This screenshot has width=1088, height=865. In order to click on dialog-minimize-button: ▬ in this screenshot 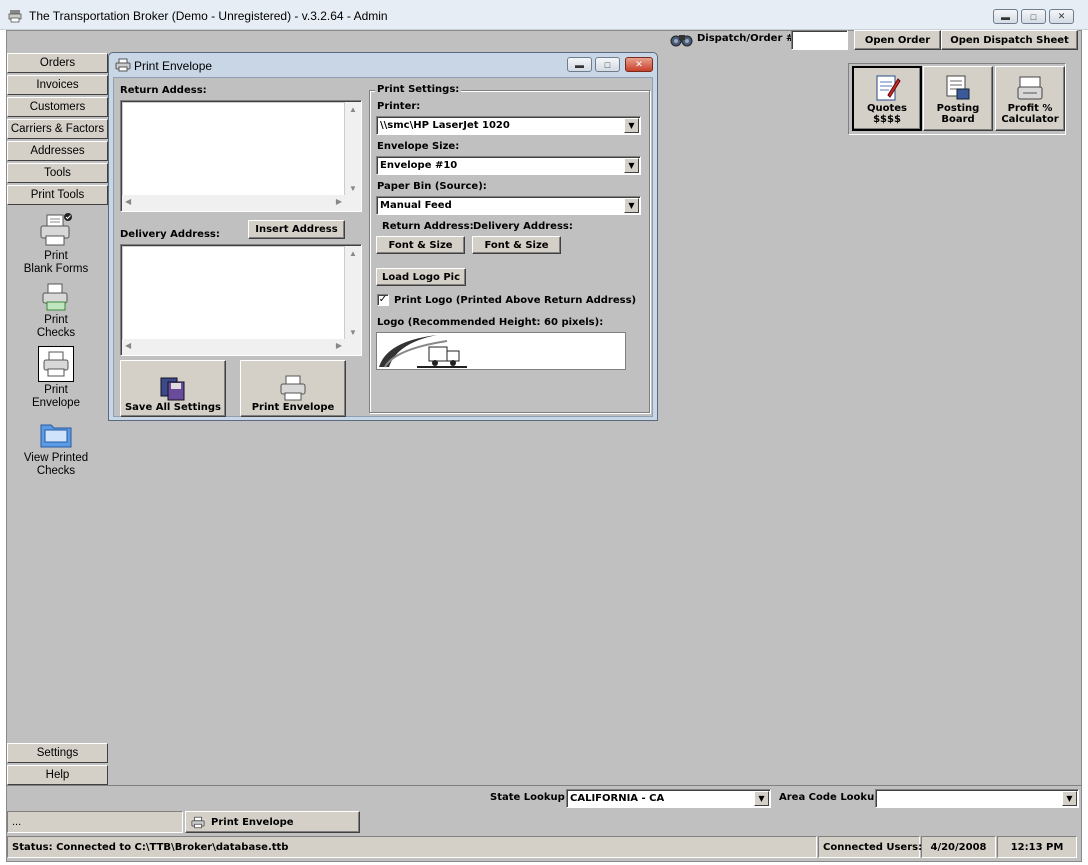, I will do `click(579, 64)`.